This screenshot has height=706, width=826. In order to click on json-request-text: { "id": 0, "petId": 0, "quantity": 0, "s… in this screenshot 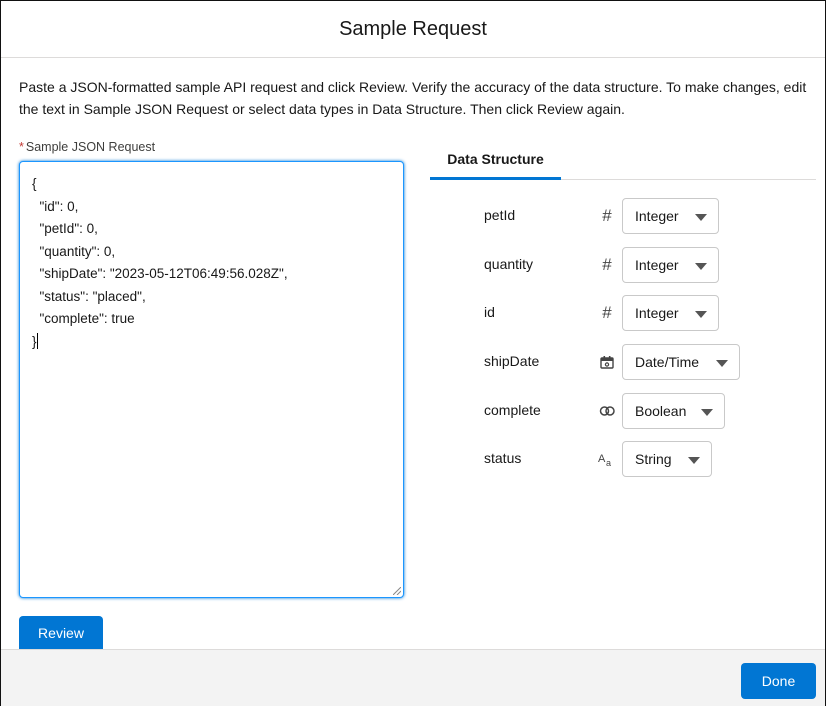, I will do `click(160, 262)`.